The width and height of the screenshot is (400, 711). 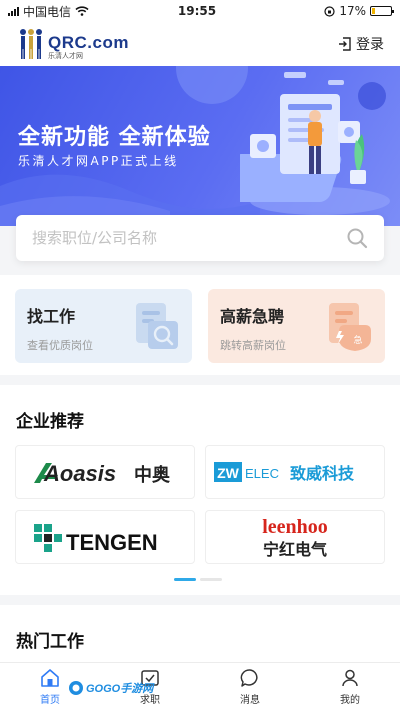 What do you see at coordinates (50, 422) in the screenshot?
I see `company-section-title: 企业推荐` at bounding box center [50, 422].